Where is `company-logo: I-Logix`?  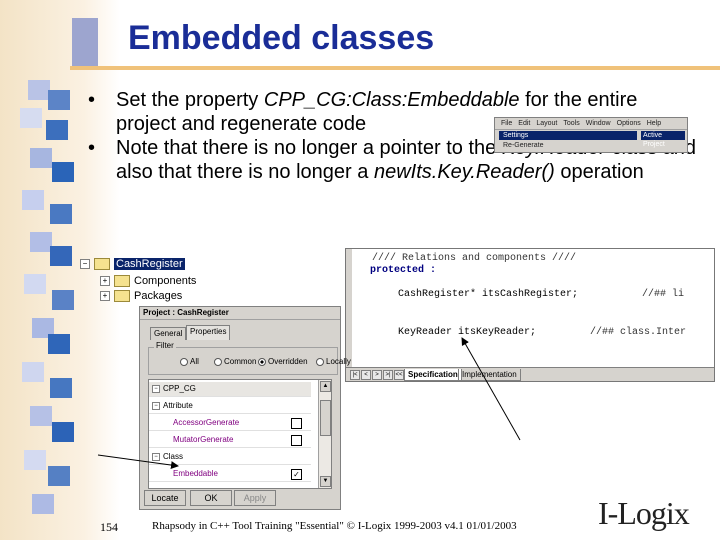 company-logo: I-Logix is located at coordinates (644, 513).